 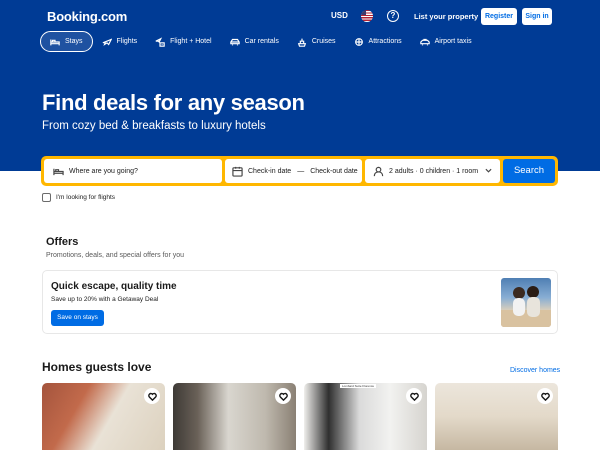 What do you see at coordinates (358, 41) in the screenshot?
I see `attractions-icon` at bounding box center [358, 41].